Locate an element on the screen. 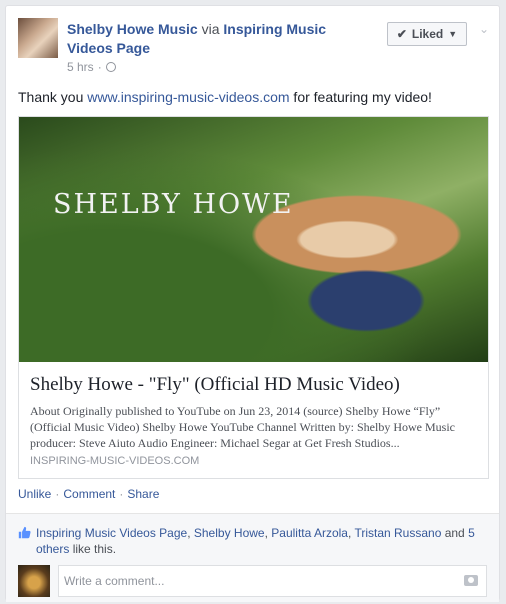 Image resolution: width=506 pixels, height=604 pixels. status-post: for featuring my video! is located at coordinates (360, 97).